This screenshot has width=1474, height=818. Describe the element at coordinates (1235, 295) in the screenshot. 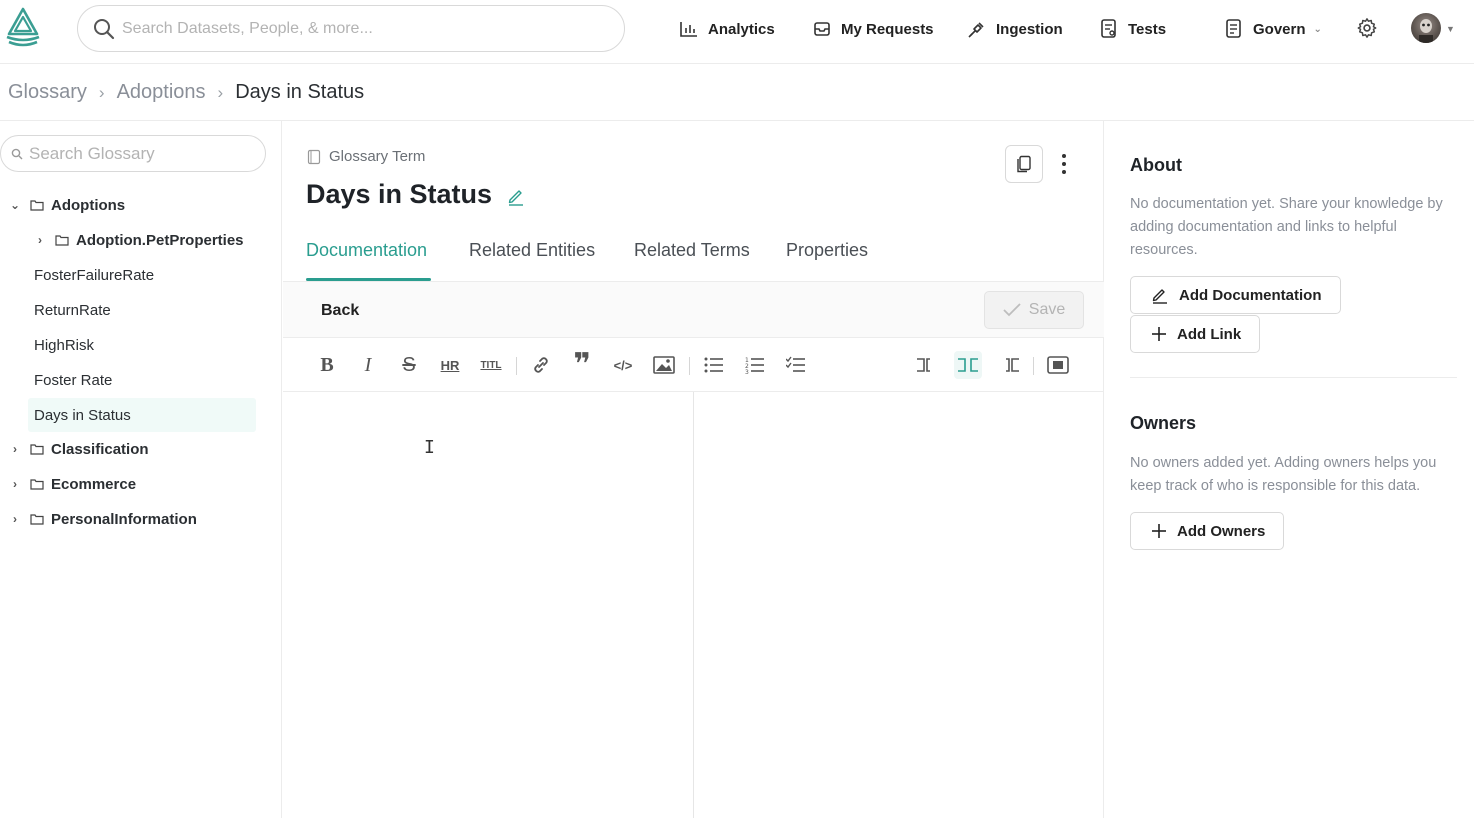

I see `add-documentation-button: Add Documentation` at that location.